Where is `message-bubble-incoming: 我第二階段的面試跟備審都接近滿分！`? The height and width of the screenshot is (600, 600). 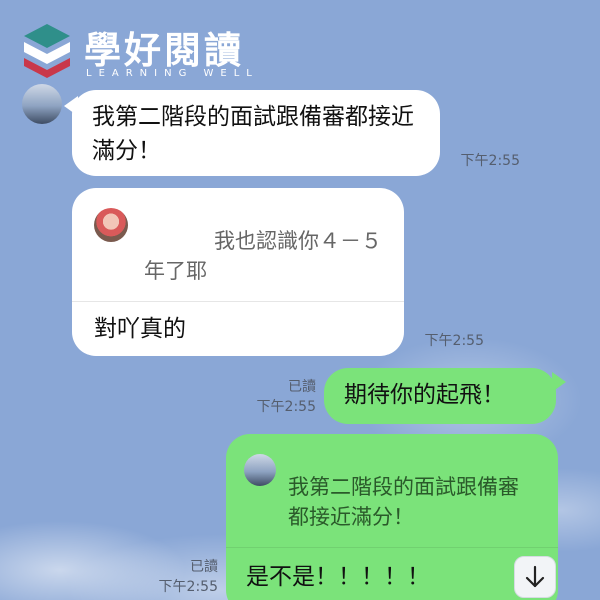 message-bubble-incoming: 我第二階段的面試跟備審都接近滿分！ is located at coordinates (256, 133).